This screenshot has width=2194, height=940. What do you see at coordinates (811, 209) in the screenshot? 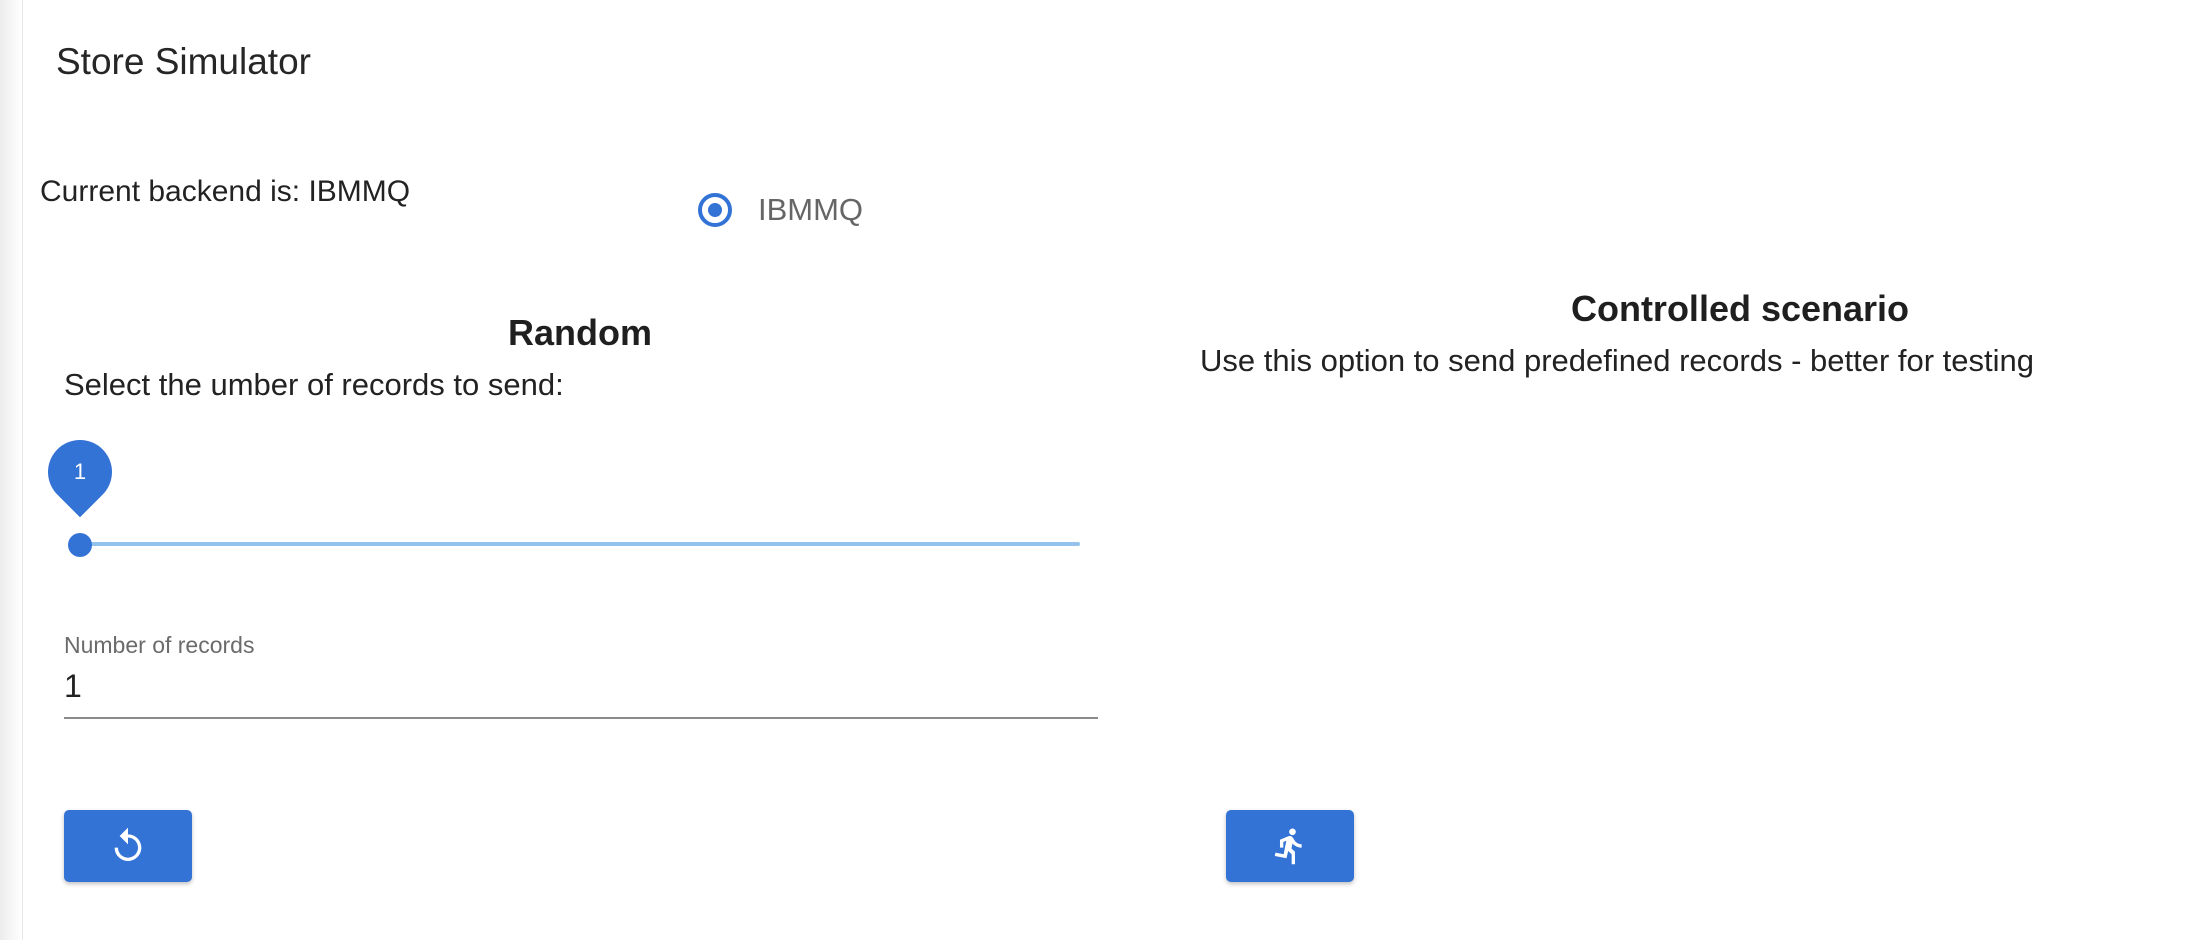
I see `radio-label: IBMMQ` at bounding box center [811, 209].